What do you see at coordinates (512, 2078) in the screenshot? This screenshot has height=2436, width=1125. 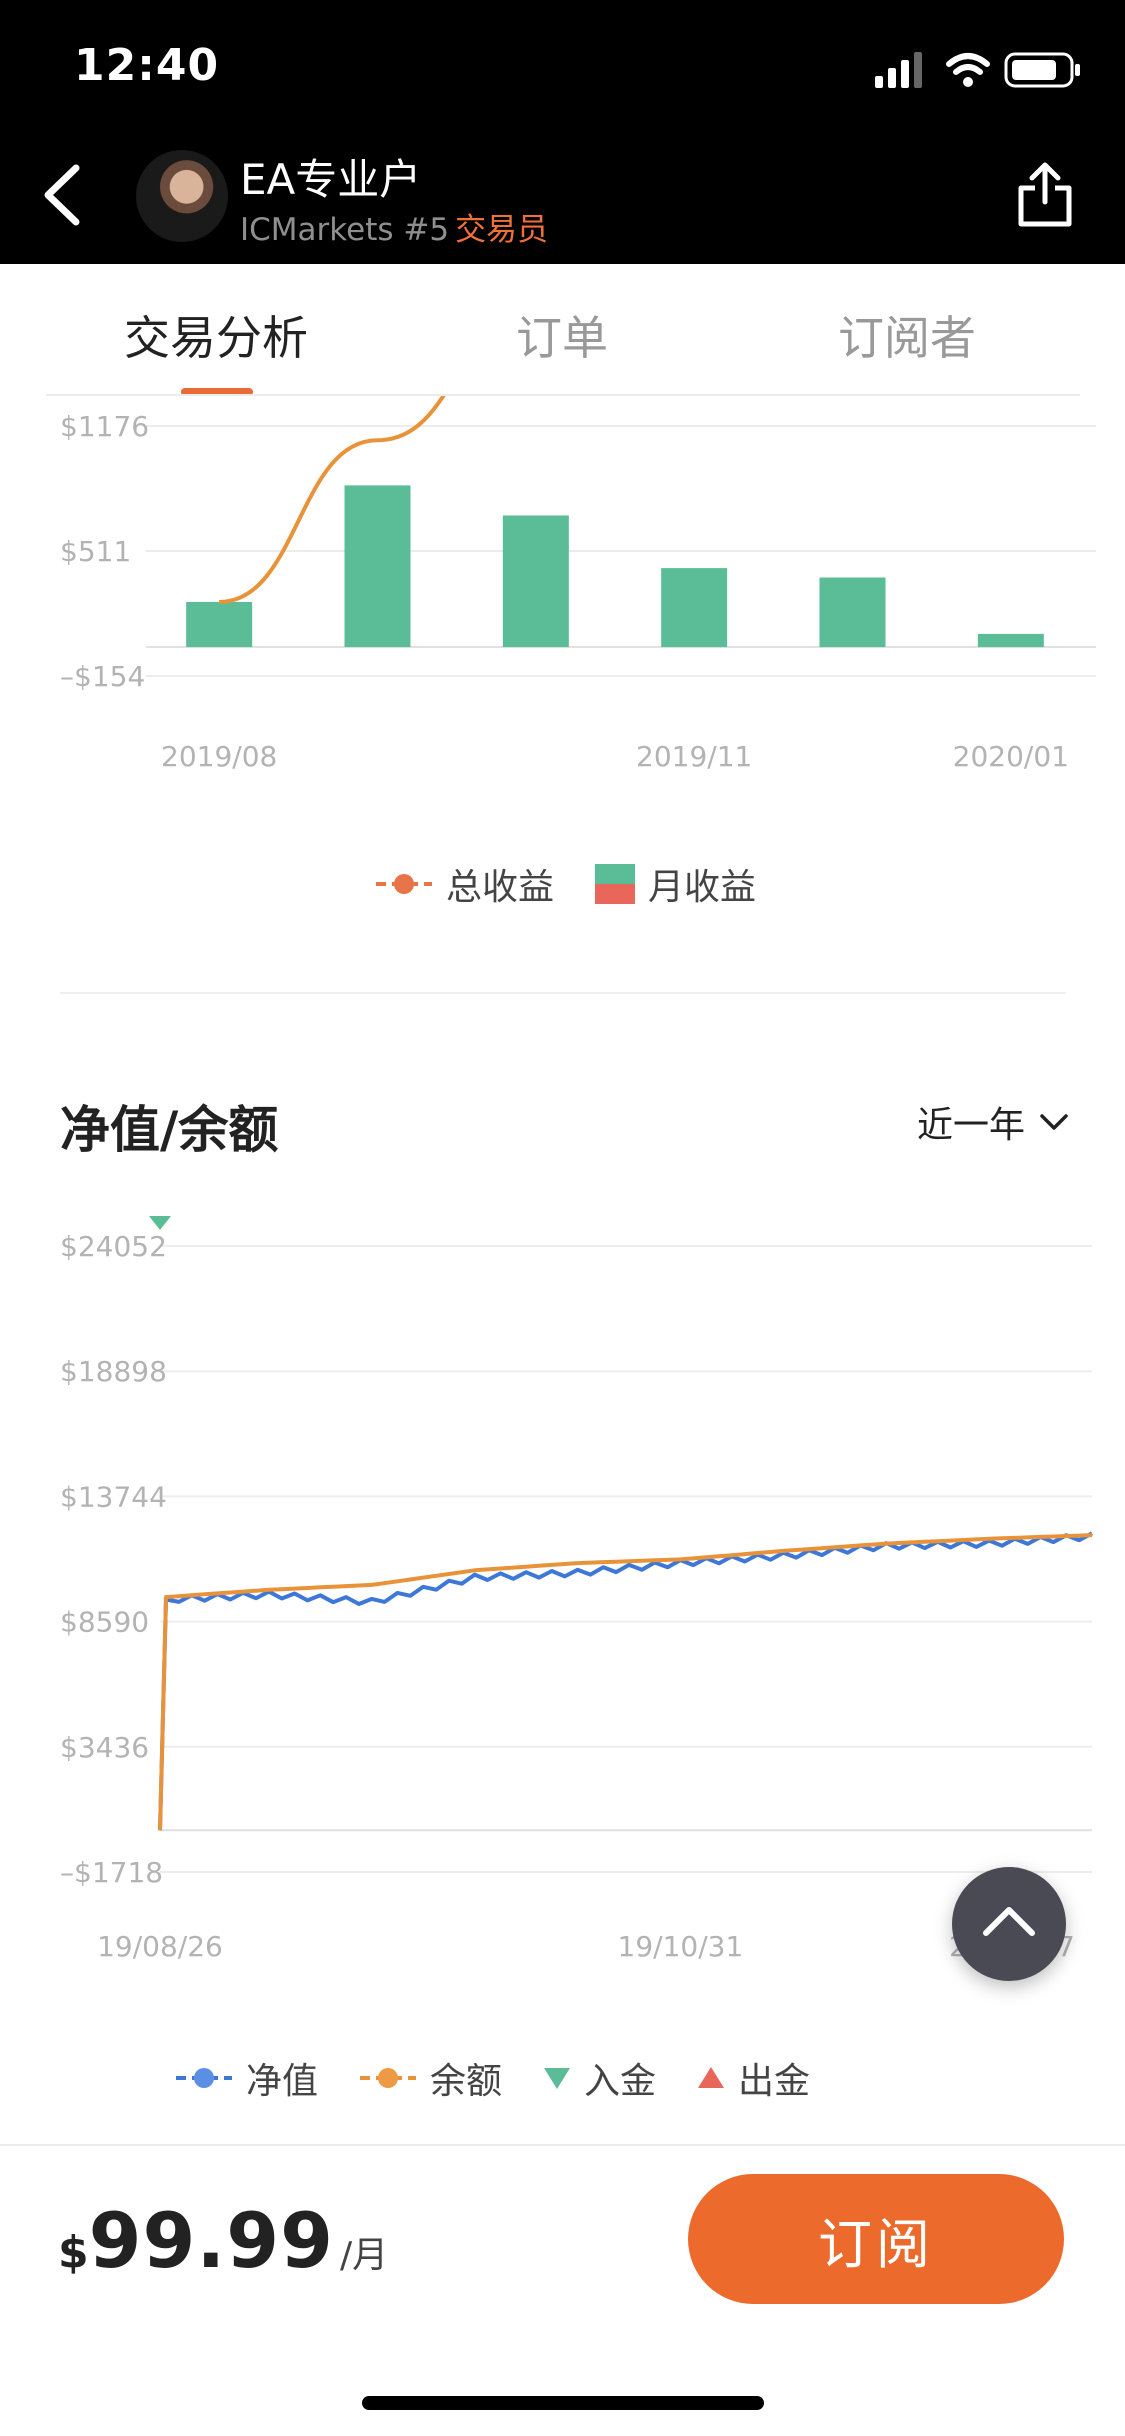 I see `equity-legend: 净值 余额 入金 出金` at bounding box center [512, 2078].